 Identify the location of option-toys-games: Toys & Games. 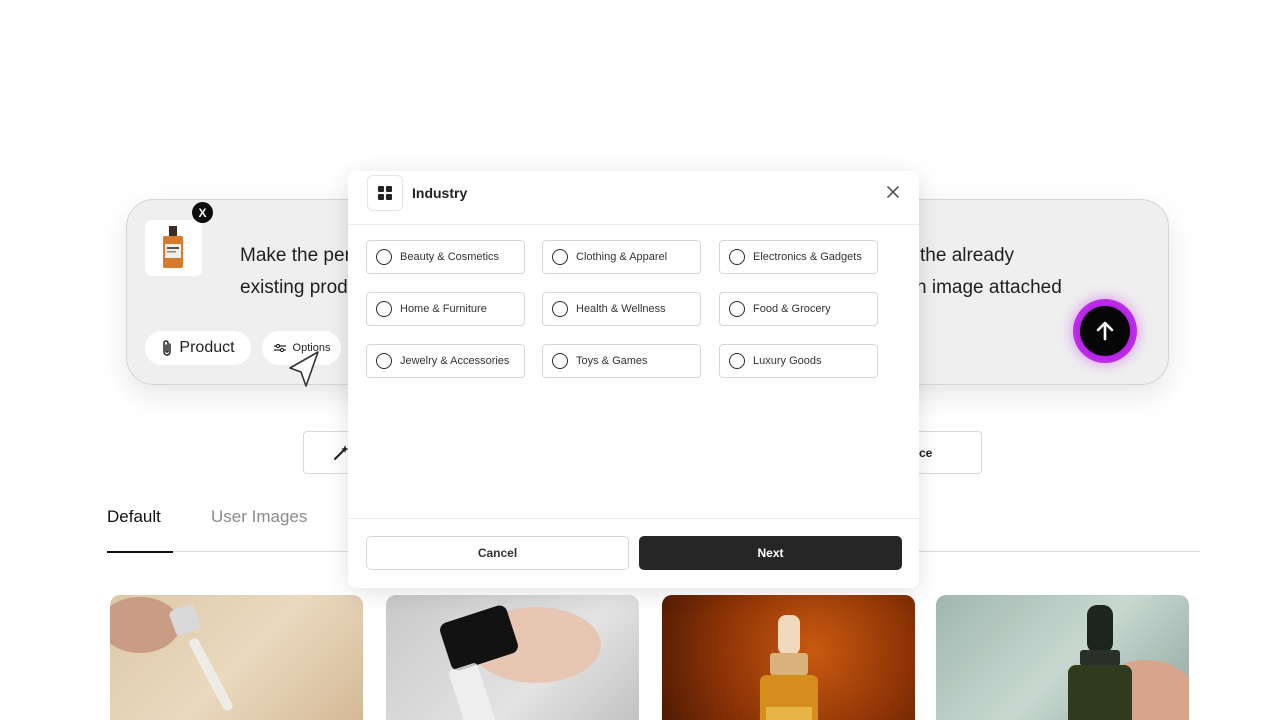
(621, 361).